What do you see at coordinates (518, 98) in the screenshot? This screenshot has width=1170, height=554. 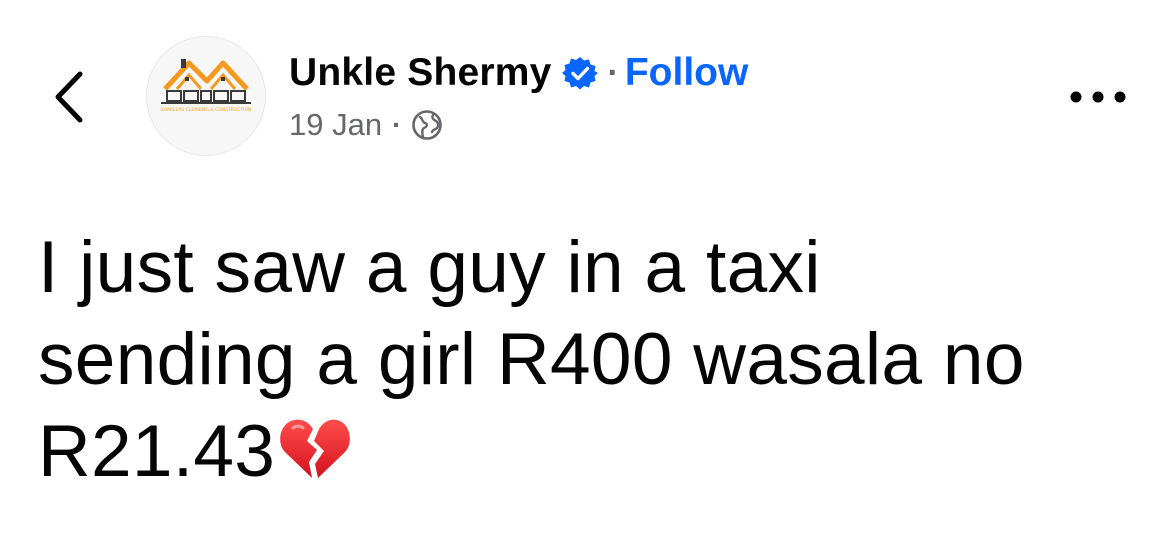 I see `post-header: Unkle Shermy · Follow 19 Jan ·` at bounding box center [518, 98].